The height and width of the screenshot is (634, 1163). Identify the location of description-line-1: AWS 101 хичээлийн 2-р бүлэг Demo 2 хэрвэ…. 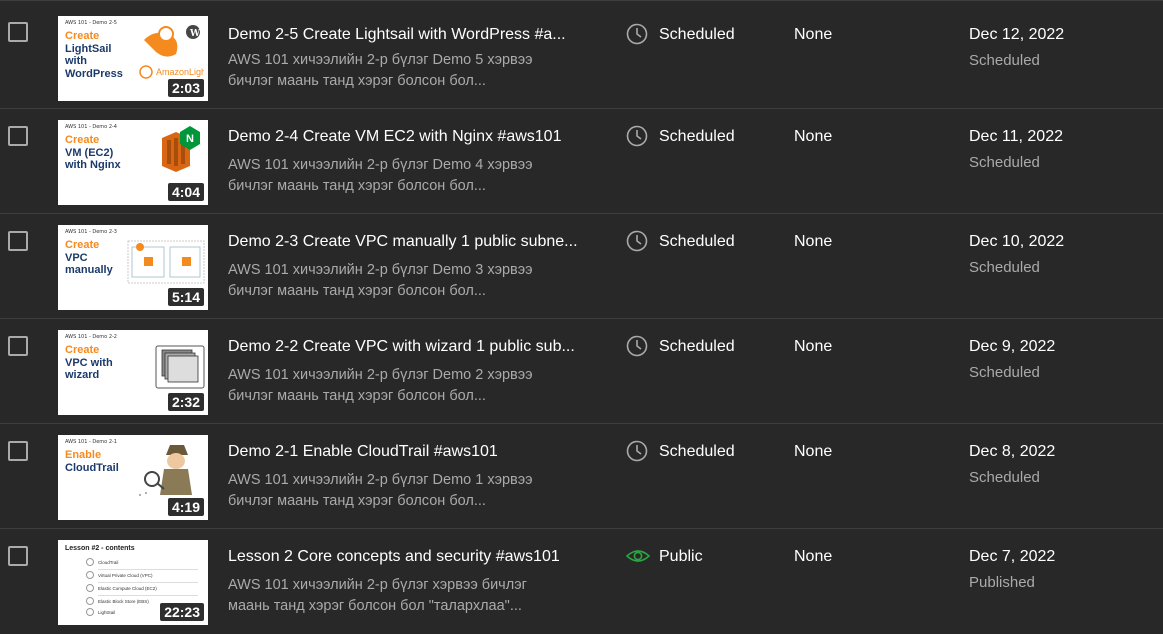
(380, 375).